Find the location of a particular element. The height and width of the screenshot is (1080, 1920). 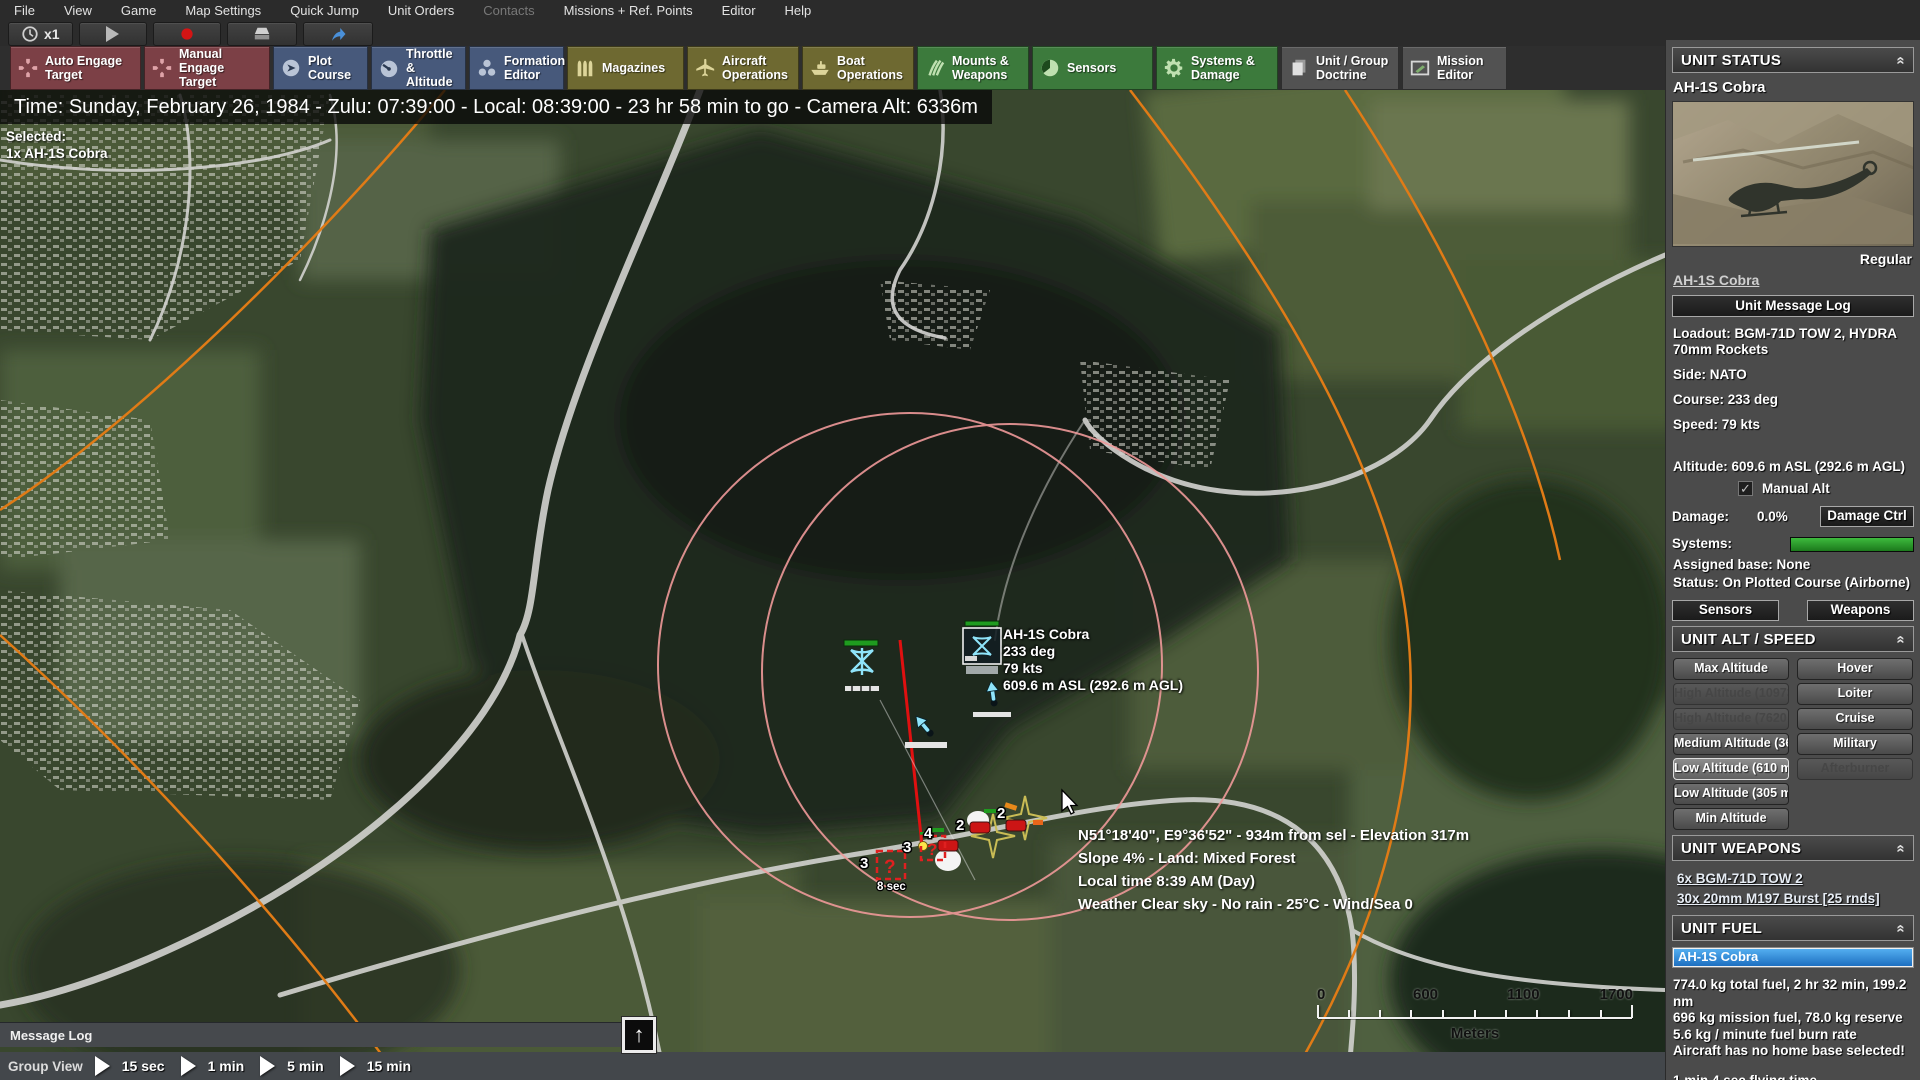

loiter-button: Loiter is located at coordinates (1855, 694).